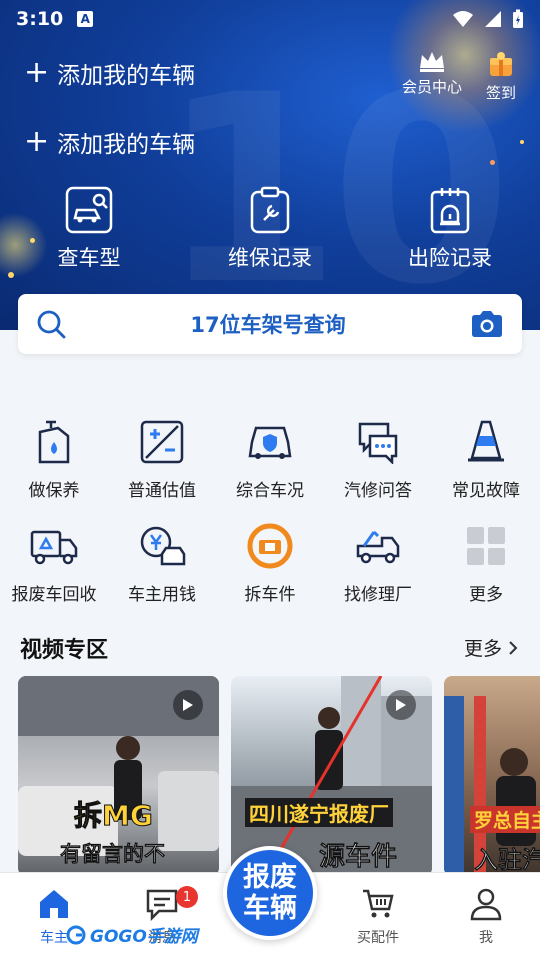 This screenshot has width=540, height=960. I want to click on maintenance-record-label: 维保记录, so click(270, 258).